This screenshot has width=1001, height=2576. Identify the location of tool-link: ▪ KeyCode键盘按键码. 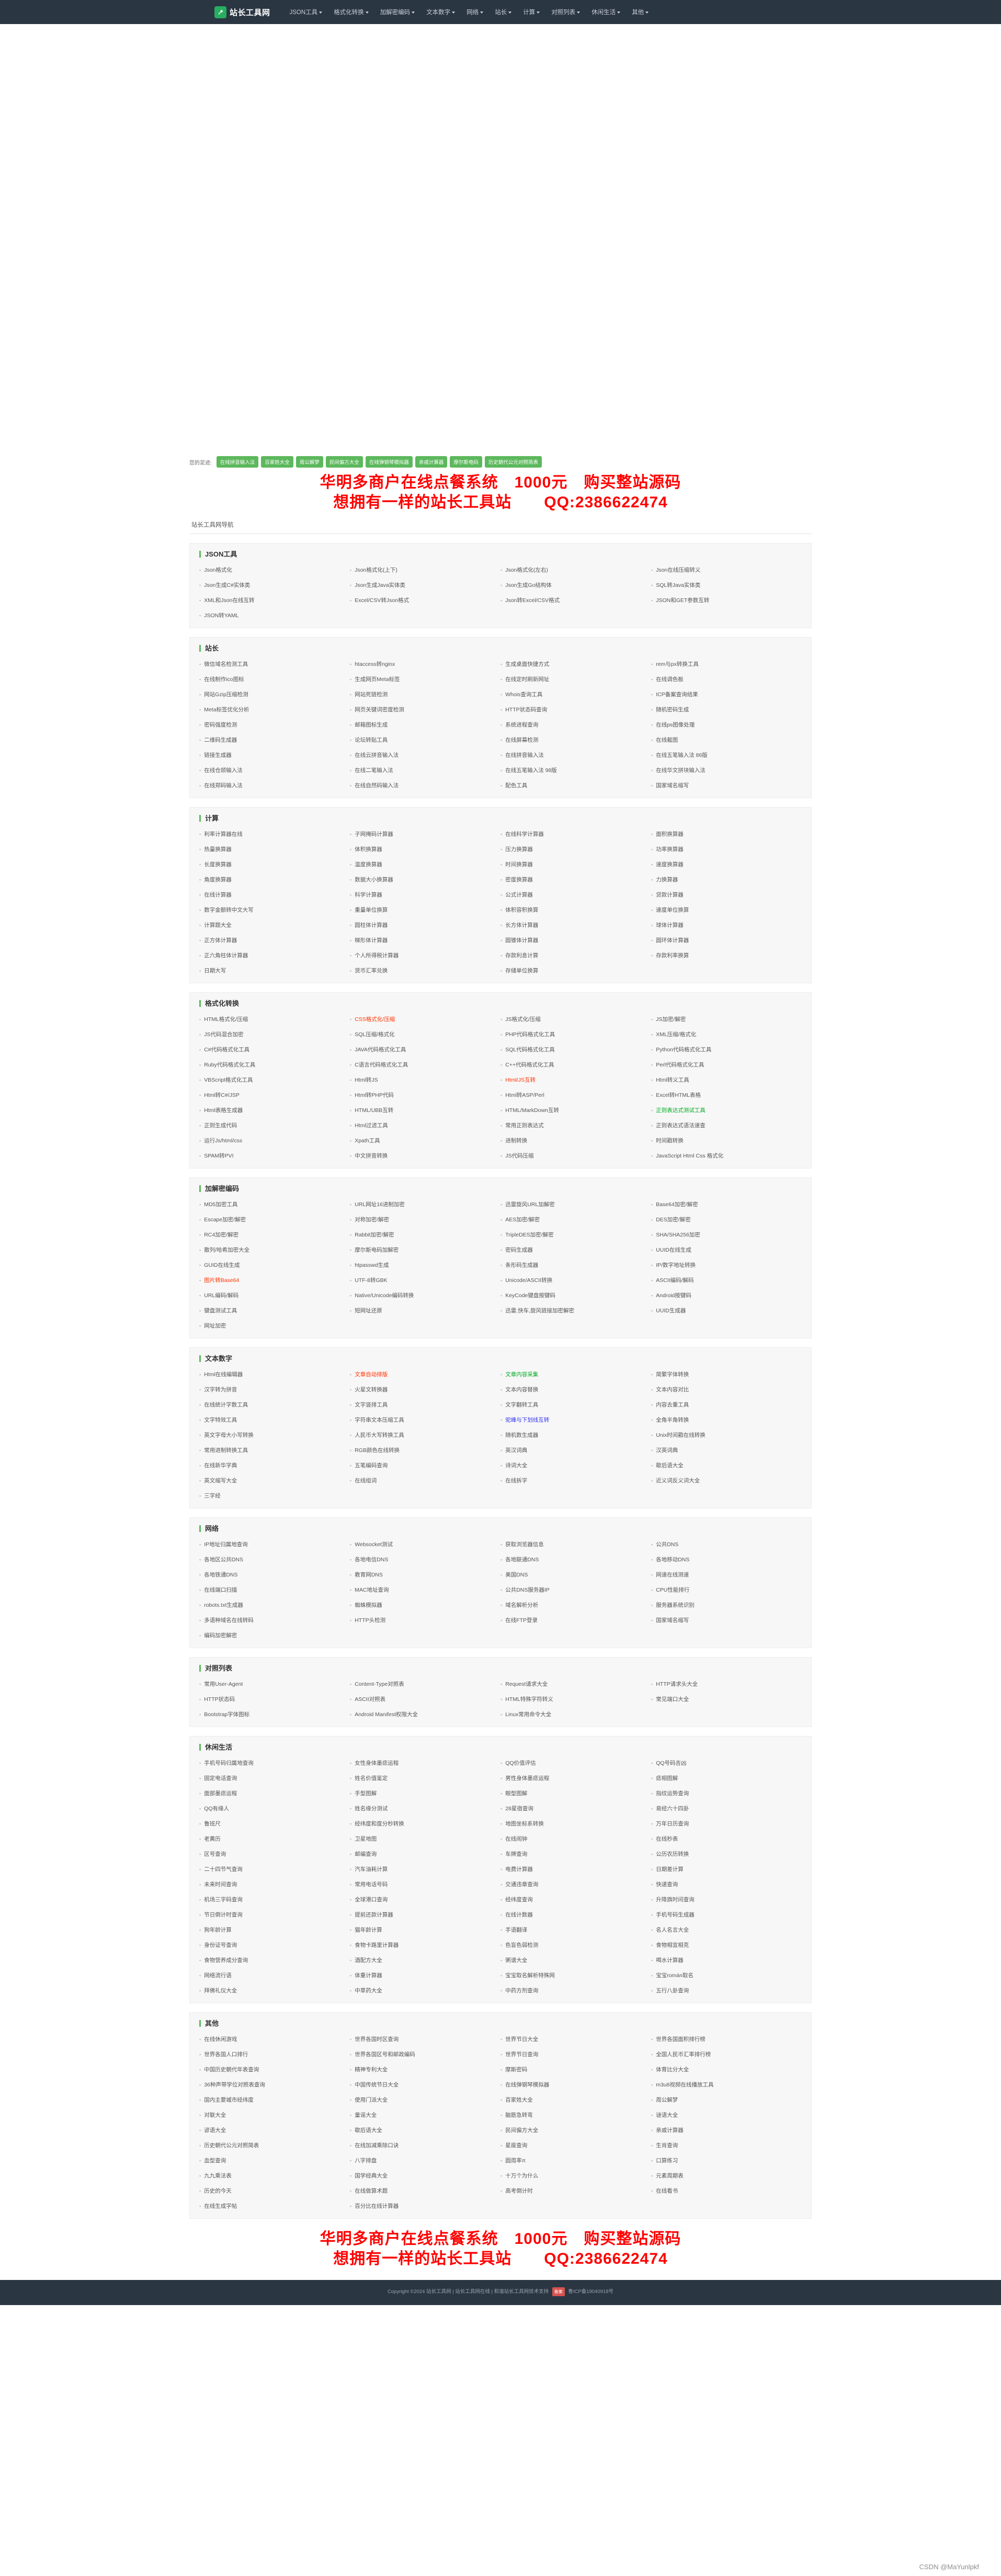
(575, 1295).